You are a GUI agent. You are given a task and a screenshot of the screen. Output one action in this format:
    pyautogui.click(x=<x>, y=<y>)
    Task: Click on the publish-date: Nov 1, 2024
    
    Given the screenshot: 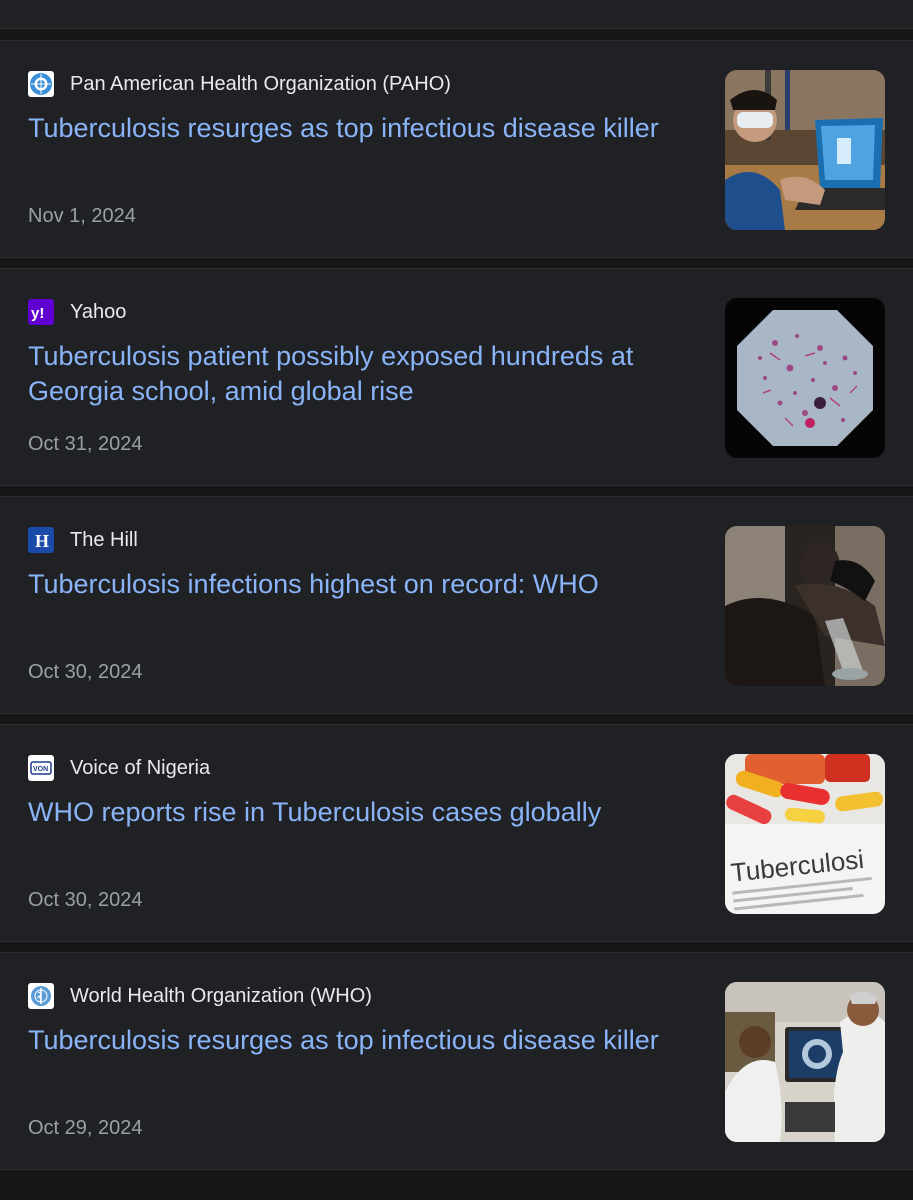 What is the action you would take?
    pyautogui.click(x=82, y=216)
    